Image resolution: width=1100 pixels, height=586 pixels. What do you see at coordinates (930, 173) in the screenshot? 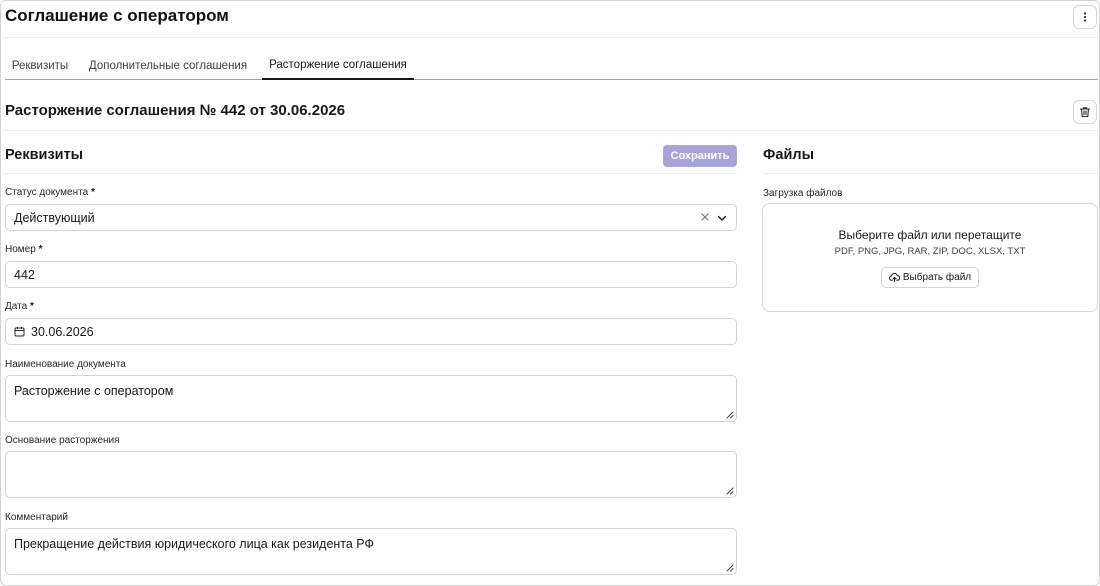
I see `files-divider` at bounding box center [930, 173].